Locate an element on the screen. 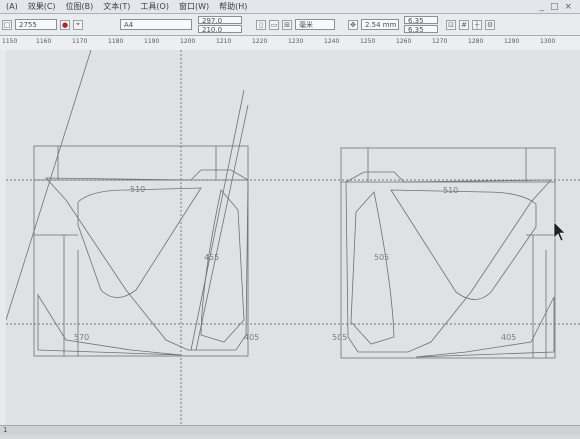 The width and height of the screenshot is (580, 439). ruler-label: 1160 is located at coordinates (44, 41).